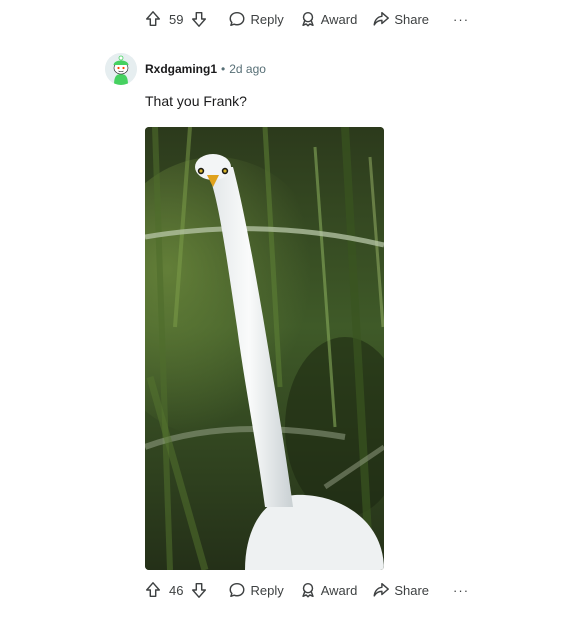 The image size is (570, 619). What do you see at coordinates (196, 101) in the screenshot?
I see `comment-body: That you Frank?` at bounding box center [196, 101].